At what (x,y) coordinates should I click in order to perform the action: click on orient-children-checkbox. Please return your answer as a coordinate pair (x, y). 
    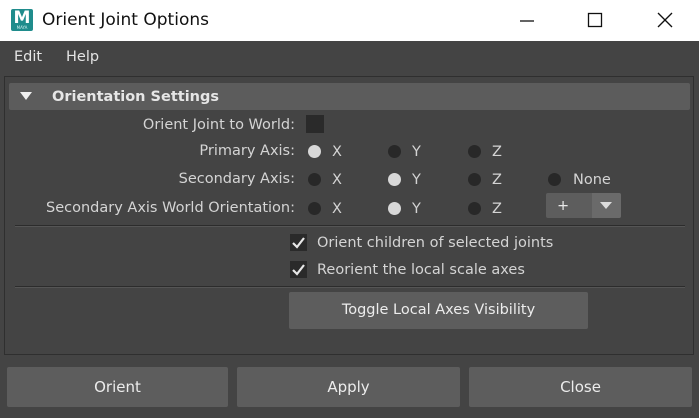
    Looking at the image, I should click on (298, 242).